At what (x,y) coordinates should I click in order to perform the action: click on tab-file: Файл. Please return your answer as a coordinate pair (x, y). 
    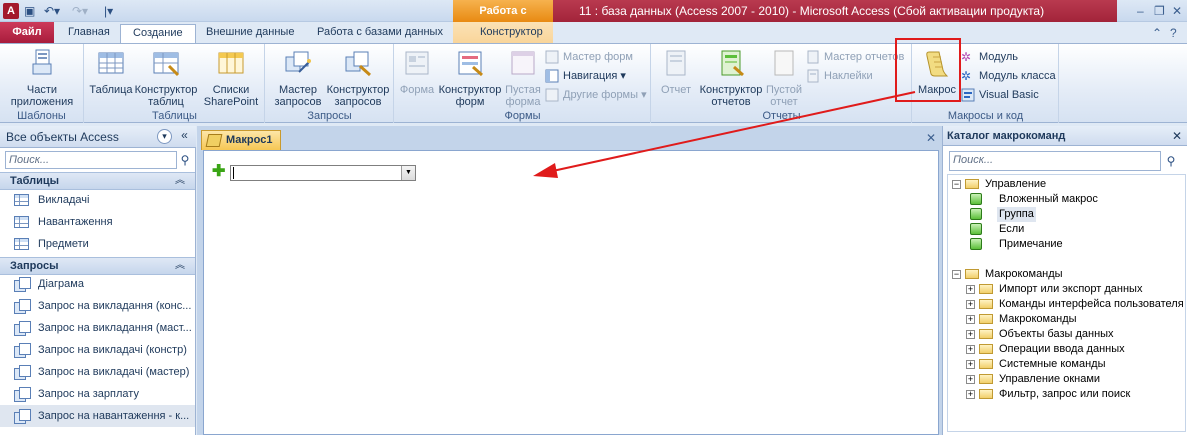
    Looking at the image, I should click on (27, 32).